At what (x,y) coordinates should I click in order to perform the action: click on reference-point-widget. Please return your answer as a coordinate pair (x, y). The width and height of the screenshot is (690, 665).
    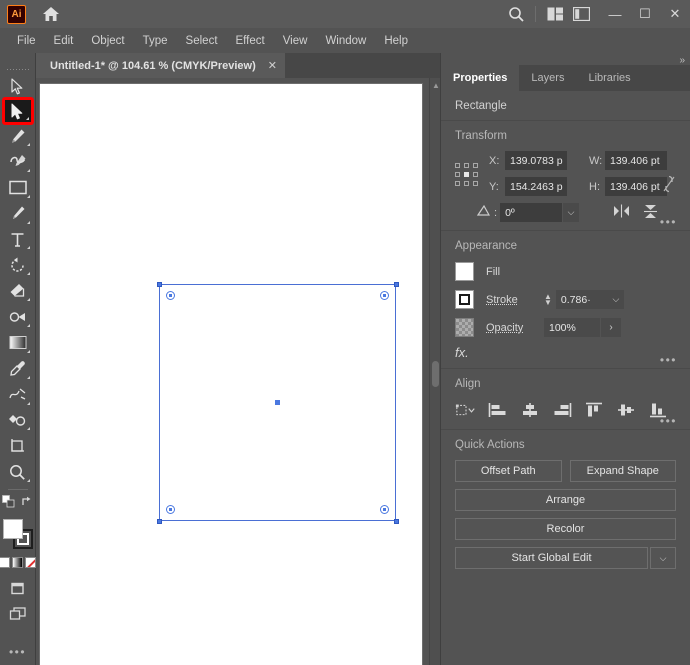
    Looking at the image, I should click on (468, 176).